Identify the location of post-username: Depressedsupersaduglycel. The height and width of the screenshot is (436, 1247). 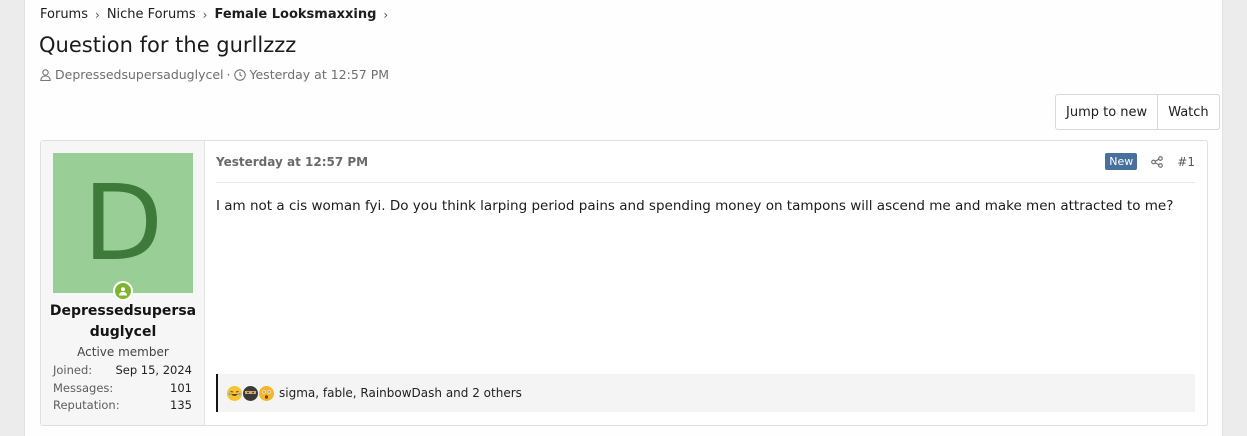
(123, 322).